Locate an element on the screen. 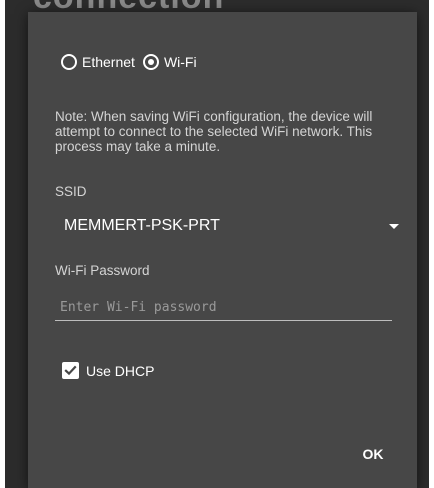 Image resolution: width=434 pixels, height=488 pixels. wifi-password-label: Wi-Fi Password is located at coordinates (102, 270).